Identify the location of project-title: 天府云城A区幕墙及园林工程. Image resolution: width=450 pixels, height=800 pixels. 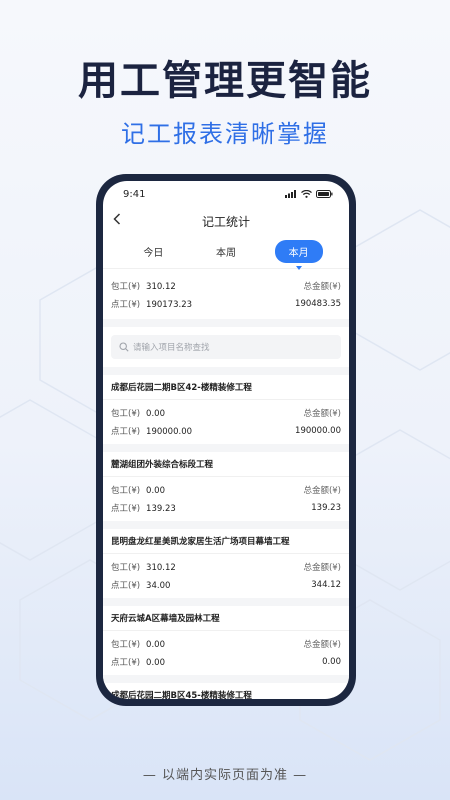
(226, 618).